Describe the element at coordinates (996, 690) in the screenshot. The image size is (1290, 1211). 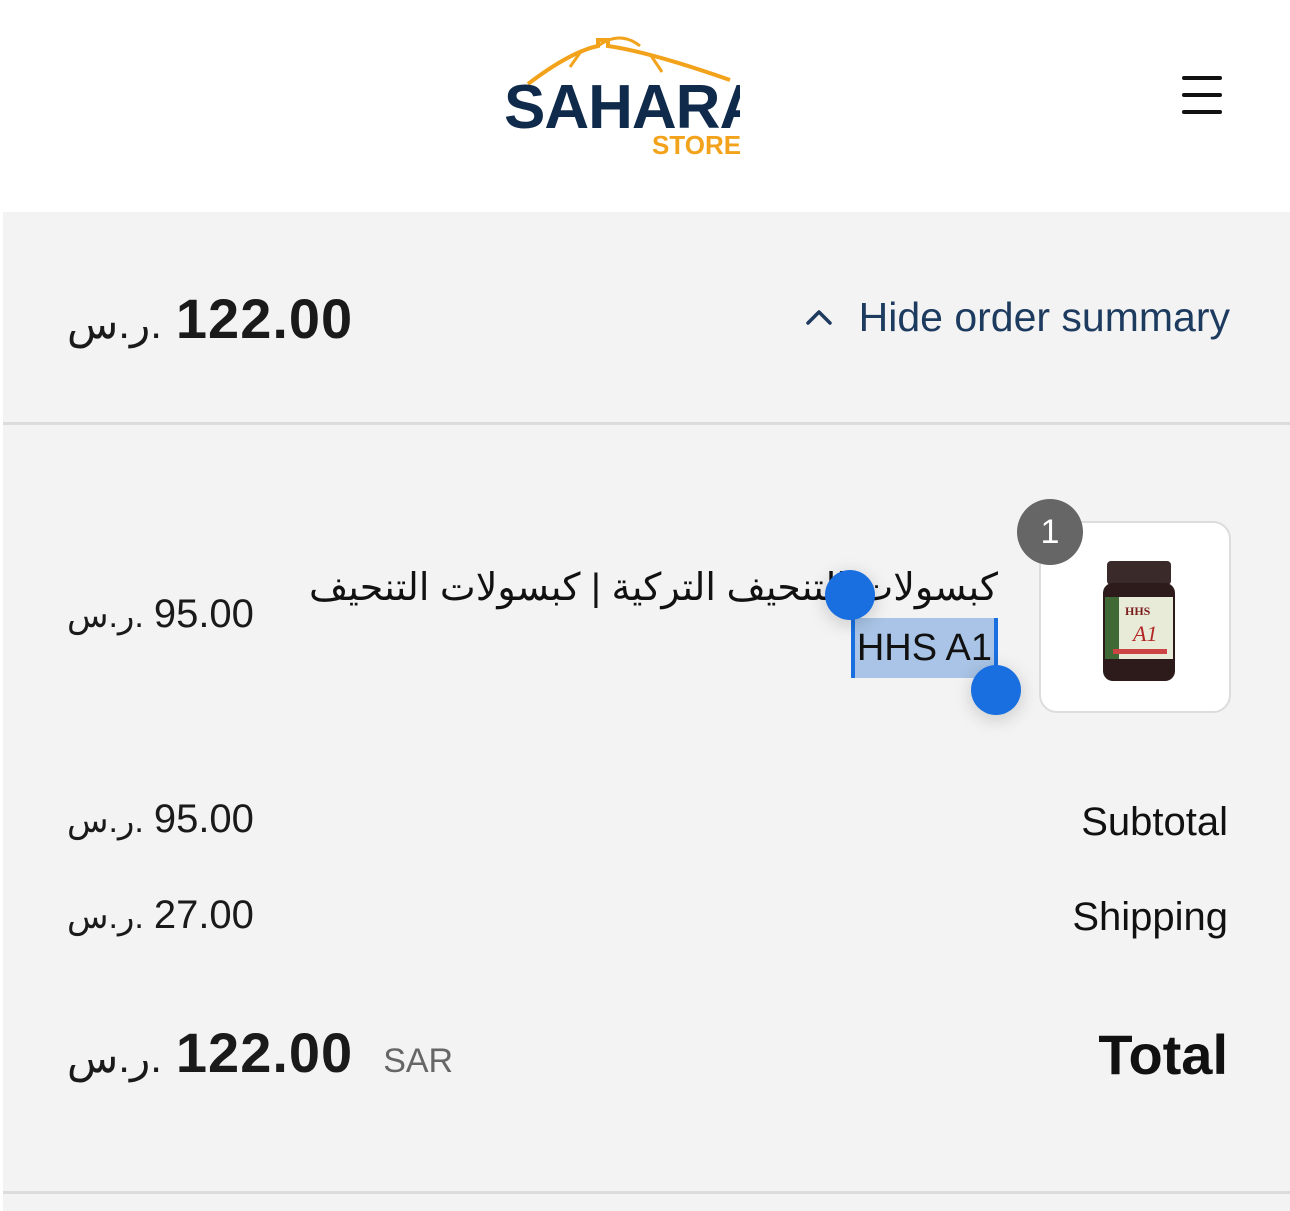
I see `selection-end-handle` at that location.